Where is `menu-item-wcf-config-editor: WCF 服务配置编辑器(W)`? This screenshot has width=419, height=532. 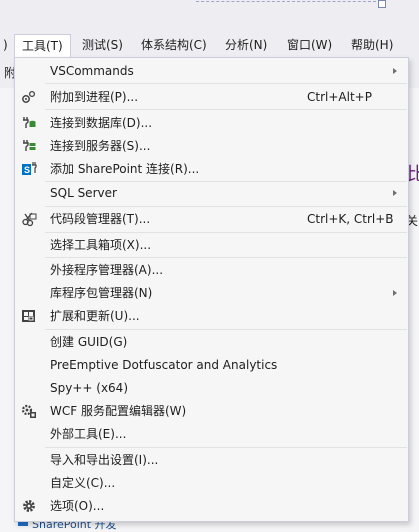
menu-item-wcf-config-editor: WCF 服务配置编辑器(W) is located at coordinates (211, 411).